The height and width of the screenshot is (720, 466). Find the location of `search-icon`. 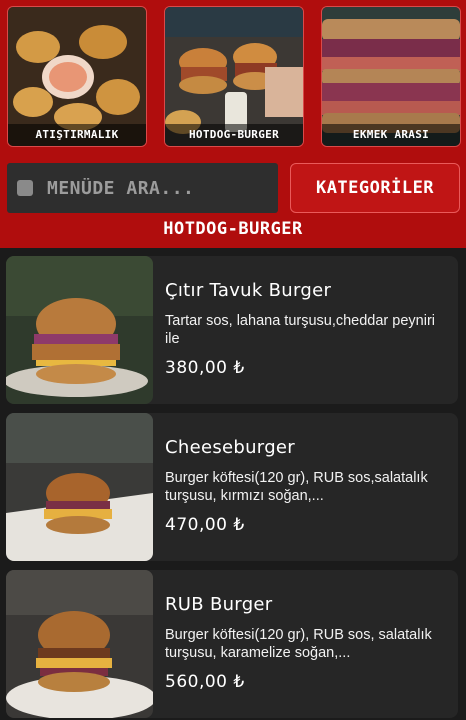

search-icon is located at coordinates (25, 188).